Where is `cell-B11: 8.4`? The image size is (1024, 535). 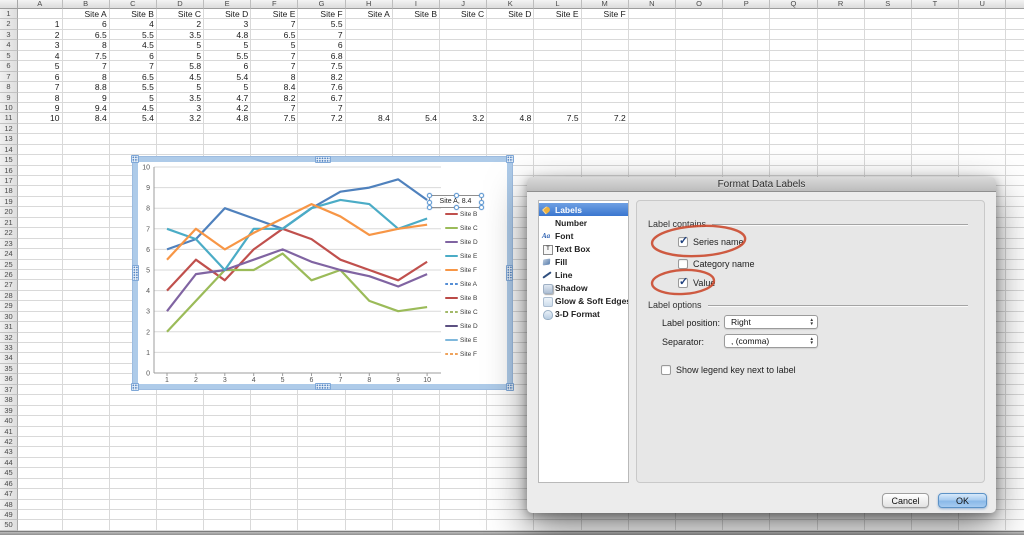
cell-B11: 8.4 is located at coordinates (86, 118).